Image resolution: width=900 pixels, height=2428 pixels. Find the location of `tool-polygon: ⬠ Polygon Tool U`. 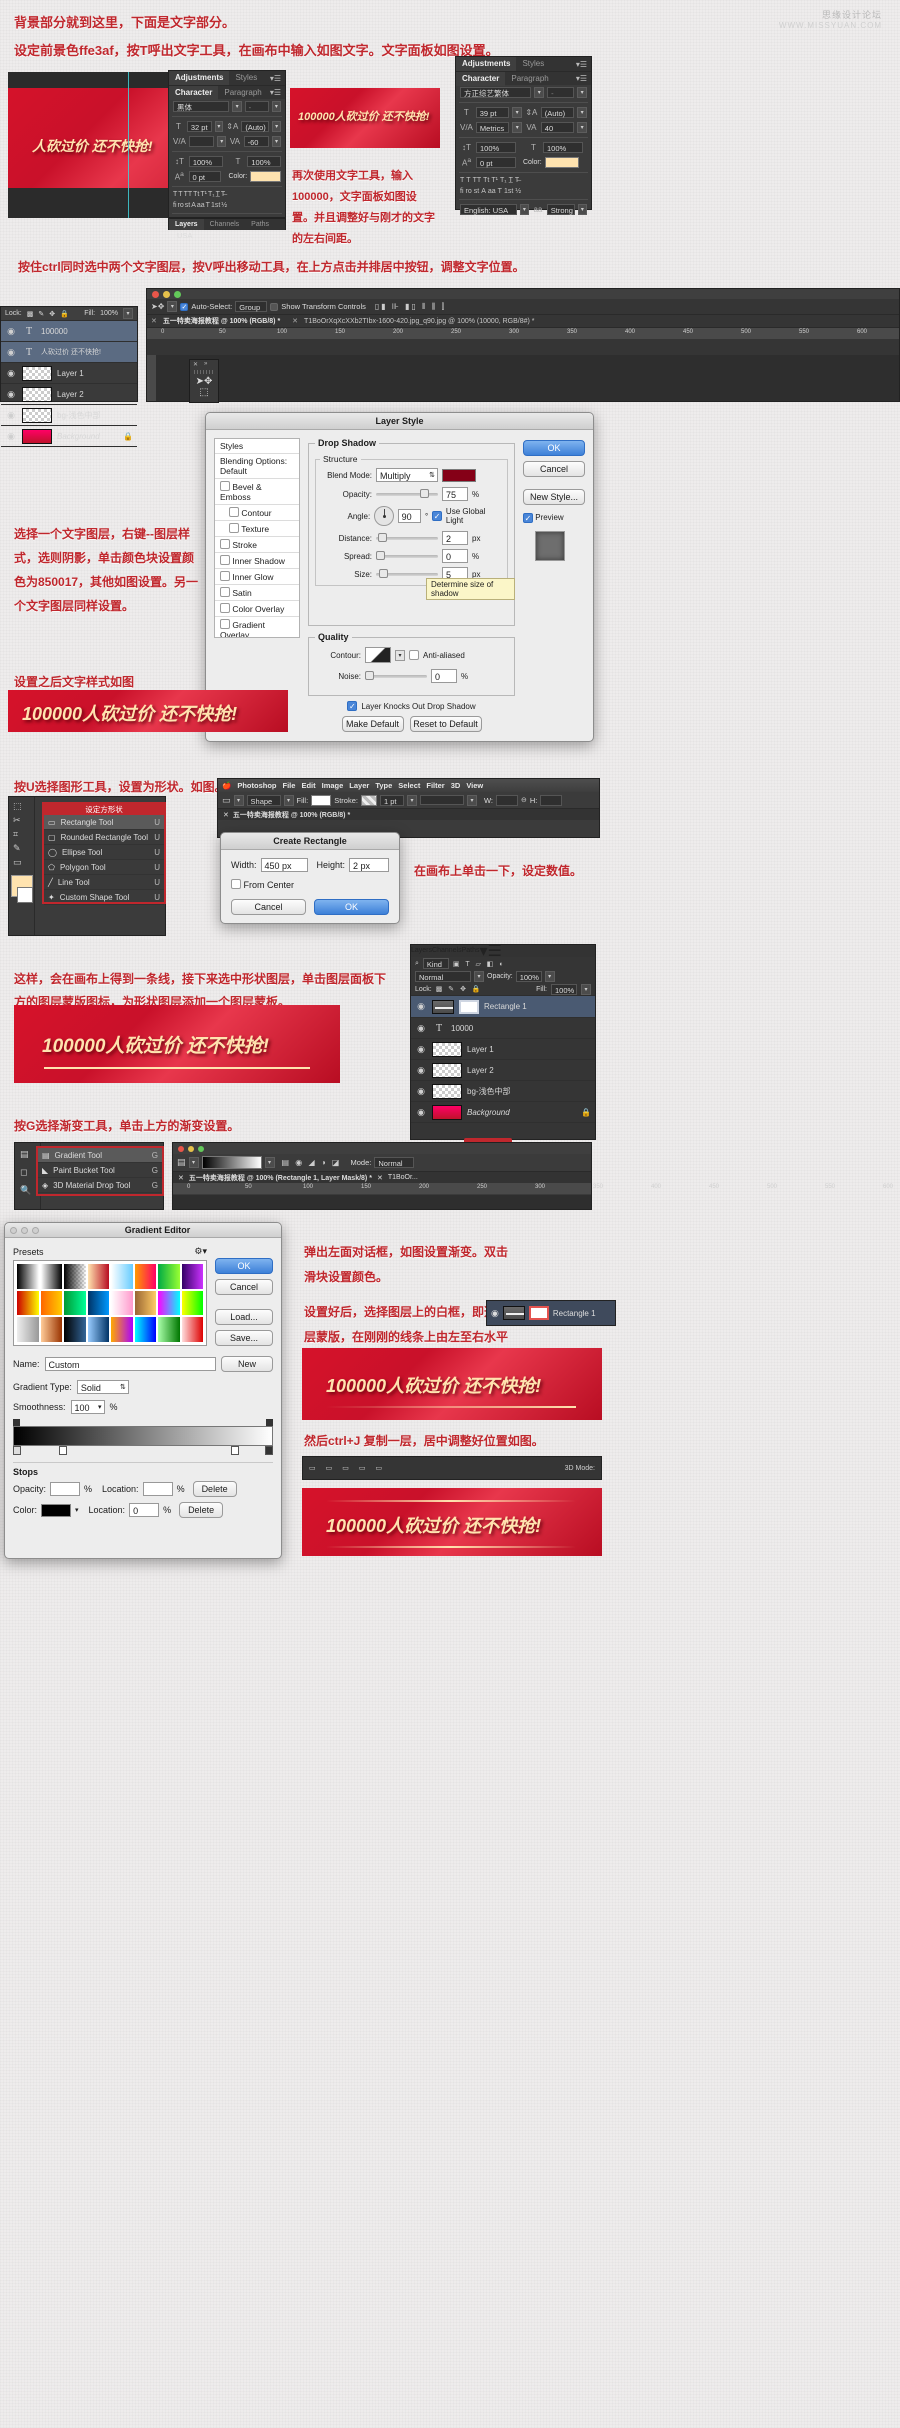

tool-polygon: ⬠ Polygon Tool U is located at coordinates (104, 867).